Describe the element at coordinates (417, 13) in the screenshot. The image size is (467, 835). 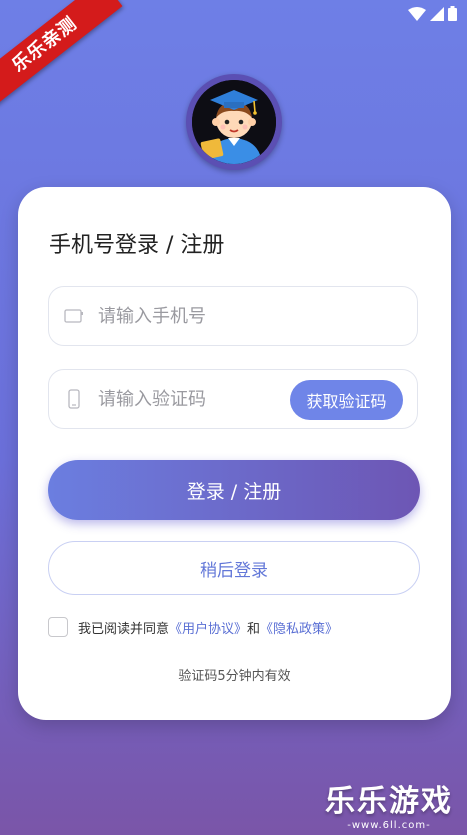
I see `wifi-icon` at that location.